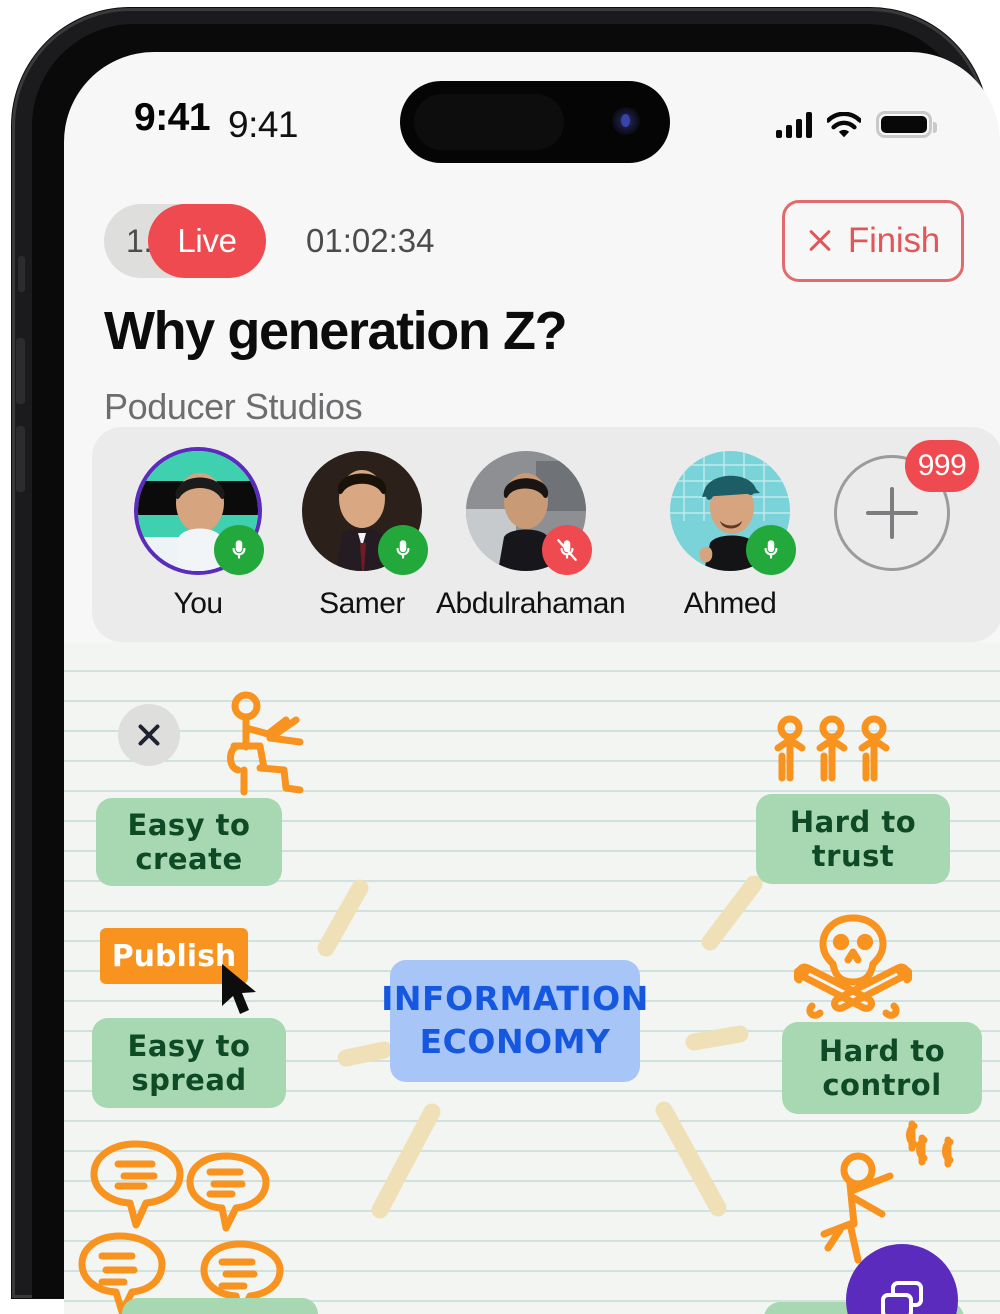  What do you see at coordinates (906, 124) in the screenshot?
I see `battery-full-icon` at bounding box center [906, 124].